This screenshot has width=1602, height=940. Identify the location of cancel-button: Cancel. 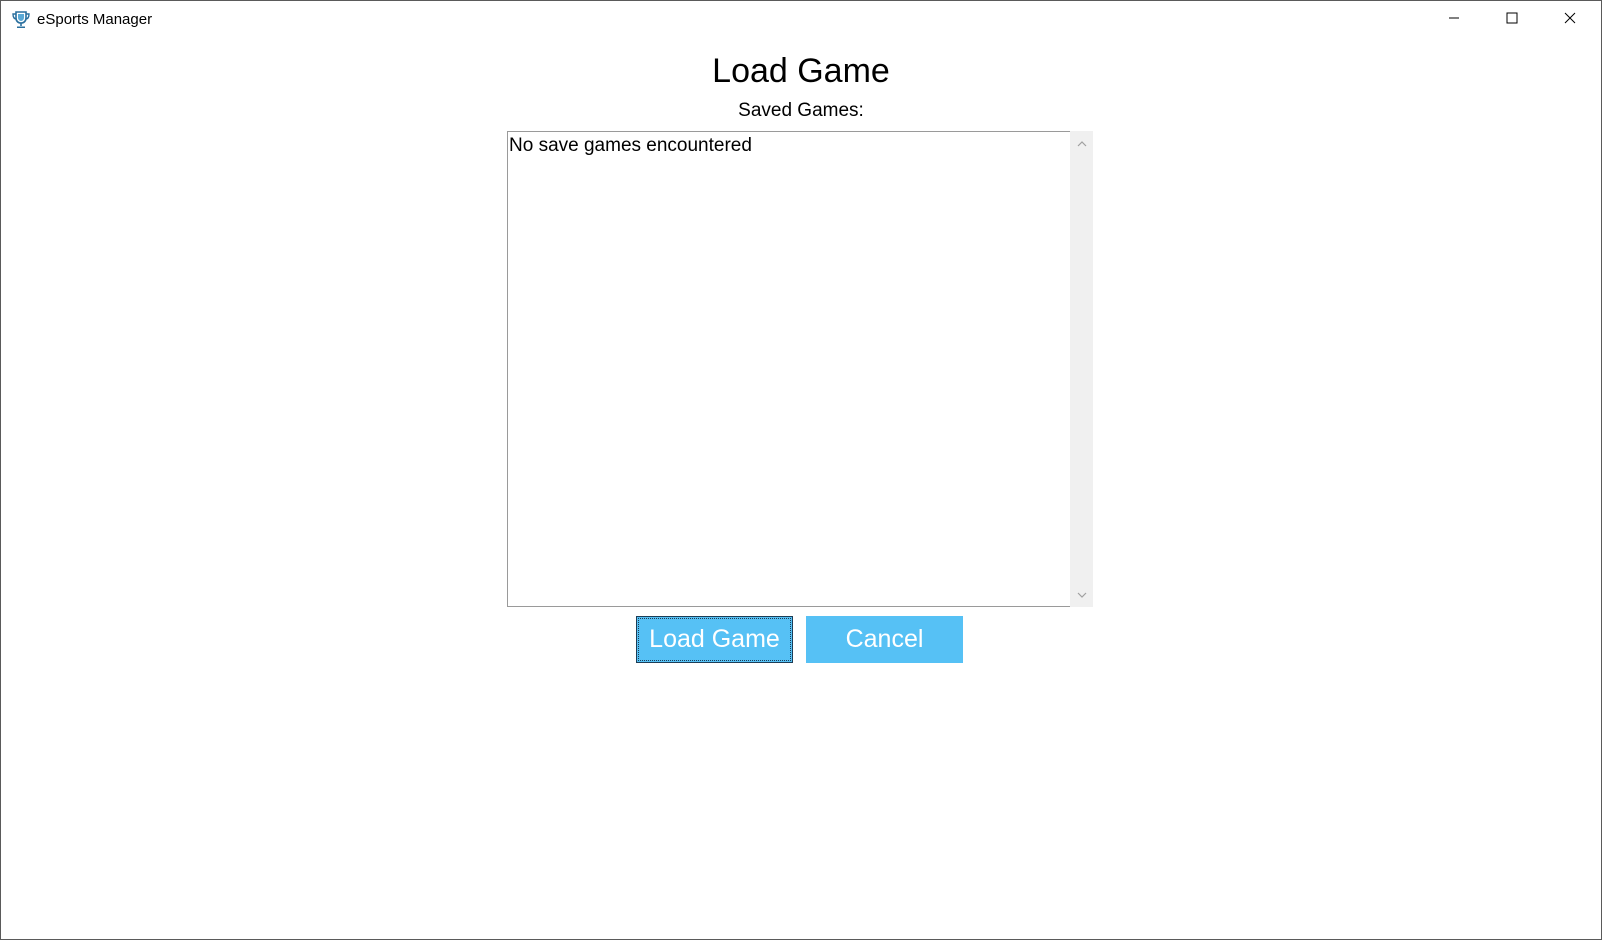
(884, 639).